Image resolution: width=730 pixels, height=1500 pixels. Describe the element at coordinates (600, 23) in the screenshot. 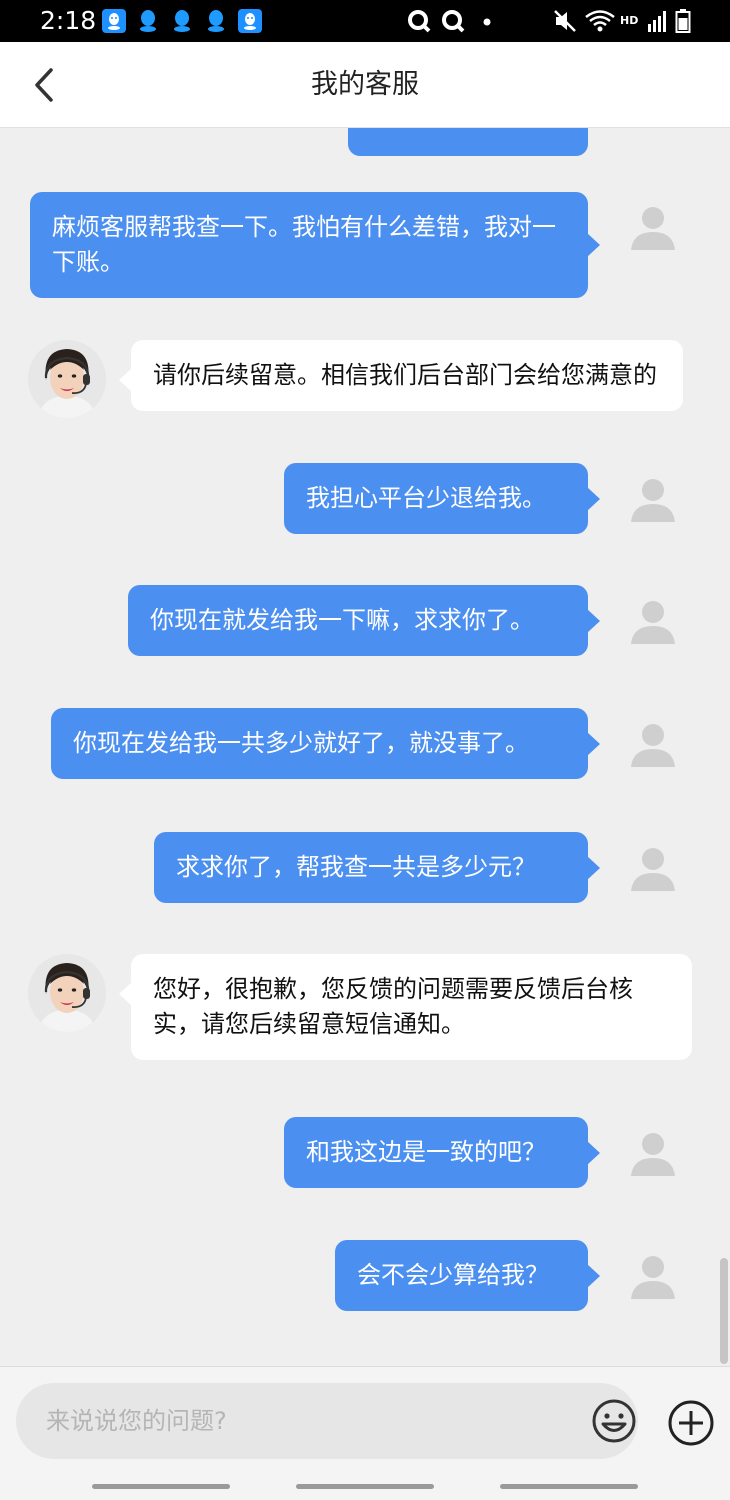

I see `wifi-icon` at that location.